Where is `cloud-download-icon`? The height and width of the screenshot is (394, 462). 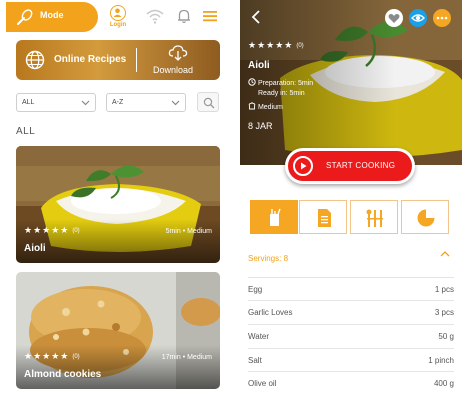
cloud-download-icon is located at coordinates (178, 53).